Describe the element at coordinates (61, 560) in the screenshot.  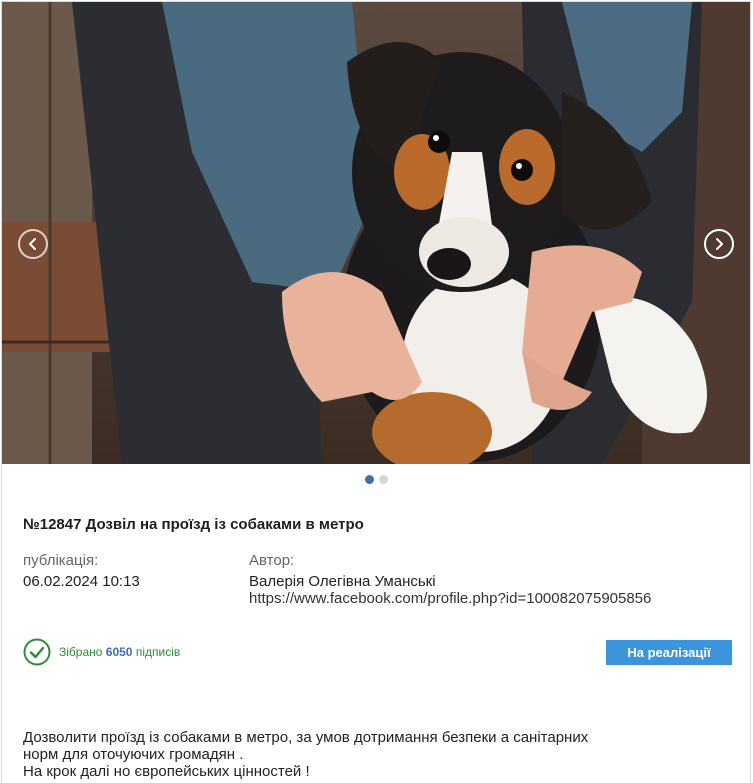
I see `publication-label: публікація:` at that location.